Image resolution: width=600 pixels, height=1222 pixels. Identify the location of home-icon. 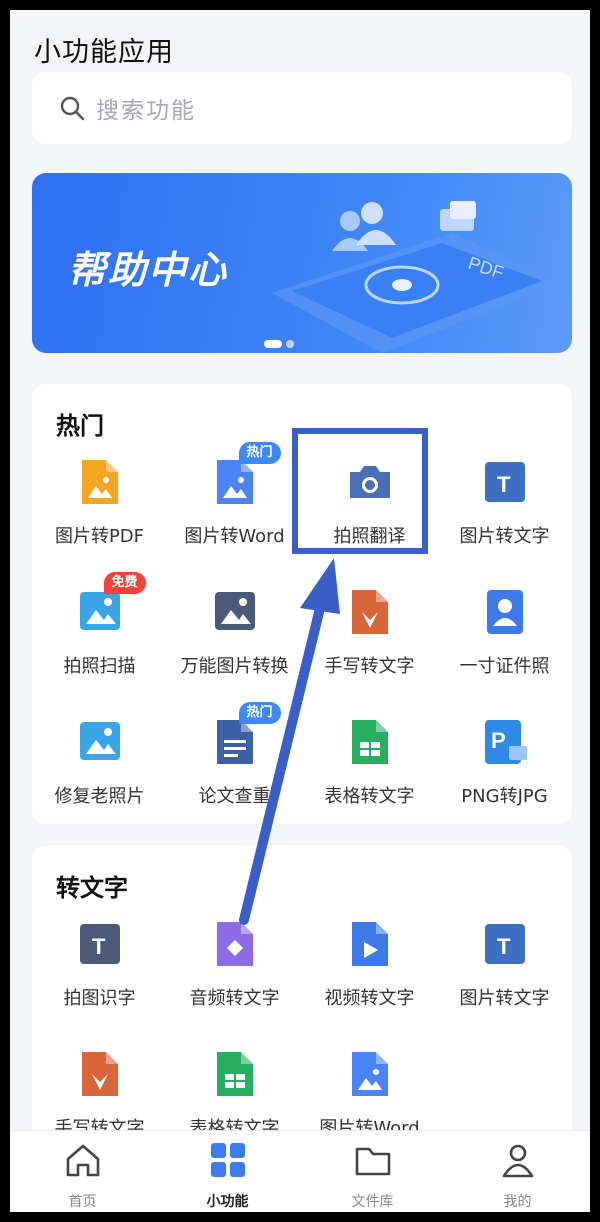
(83, 1162).